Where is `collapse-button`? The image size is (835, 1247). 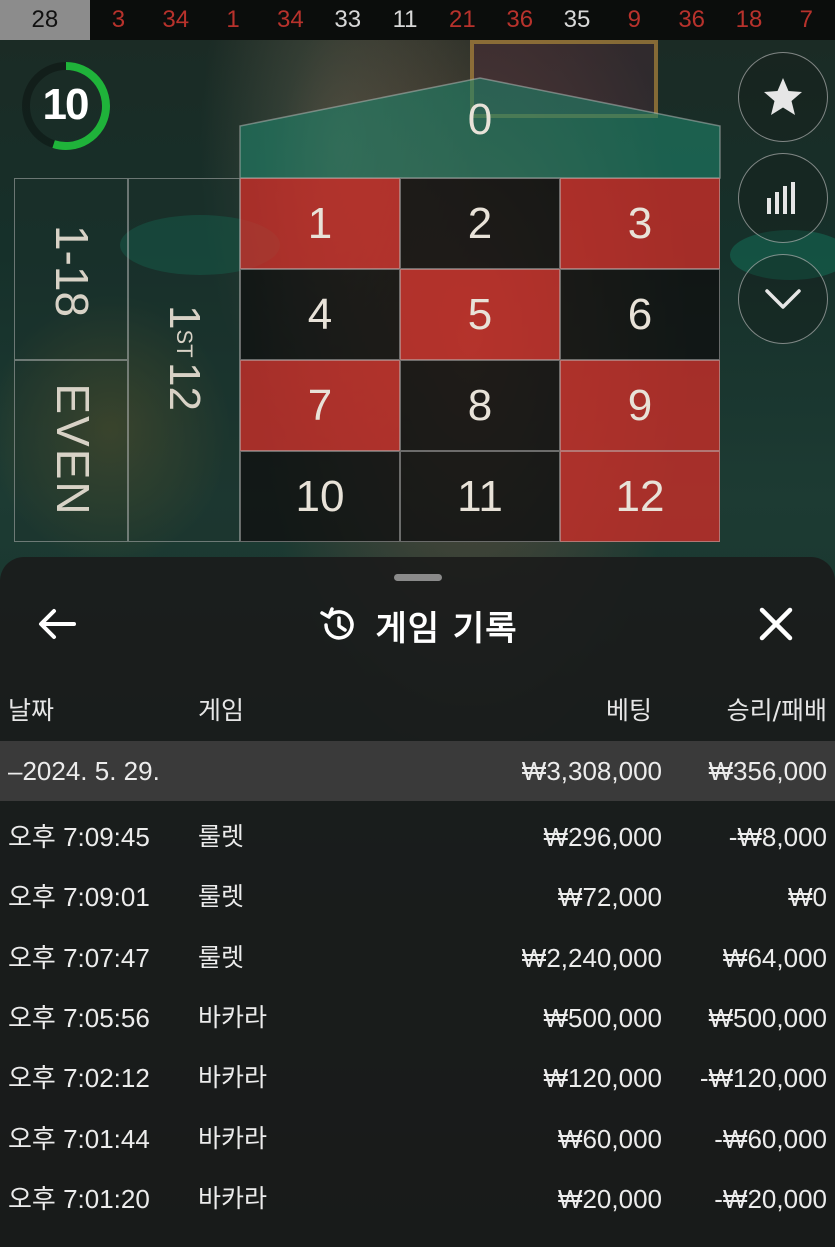 collapse-button is located at coordinates (783, 299).